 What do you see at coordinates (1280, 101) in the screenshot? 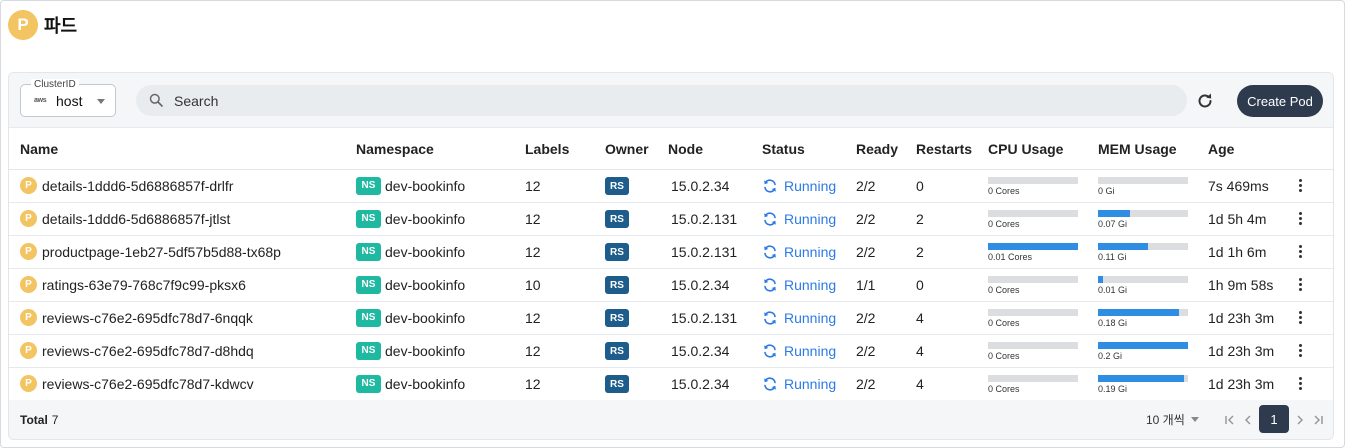
I see `create-pod-button: Create Pod` at bounding box center [1280, 101].